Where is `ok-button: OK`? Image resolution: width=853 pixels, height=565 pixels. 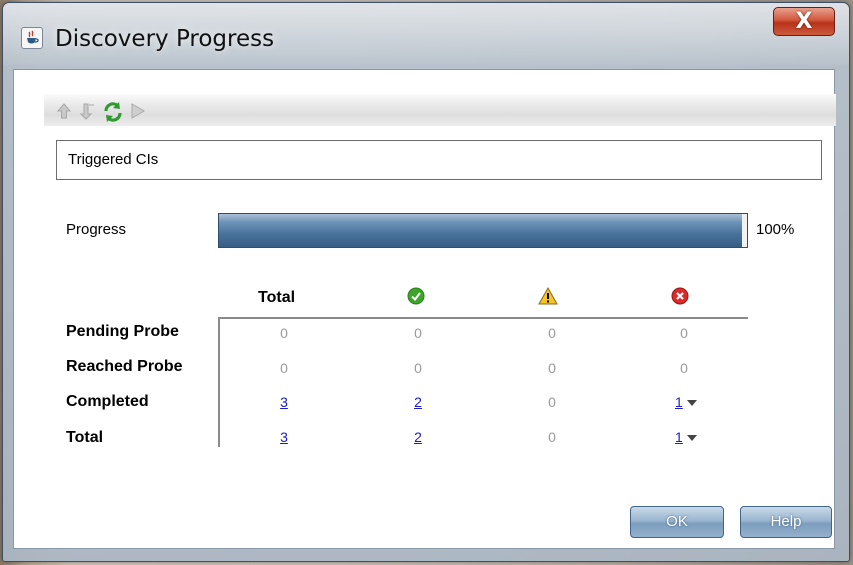 ok-button: OK is located at coordinates (677, 522).